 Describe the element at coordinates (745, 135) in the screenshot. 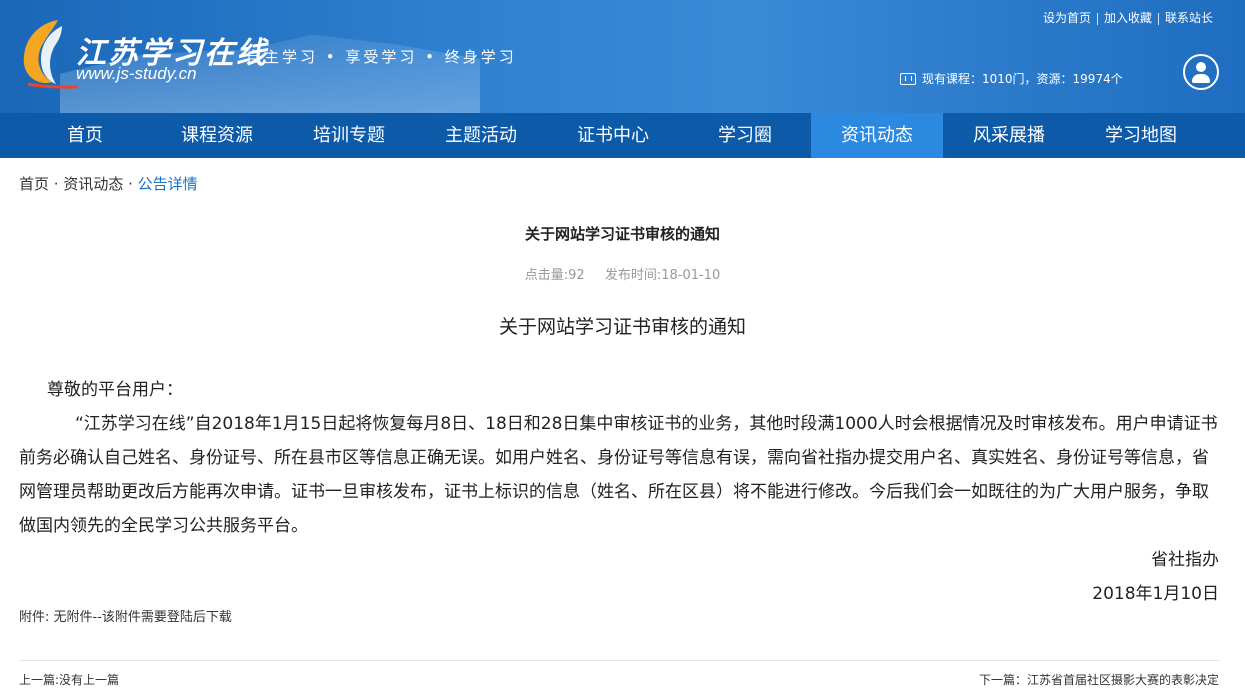

I see `nav-item-study-circle: 学习圈` at that location.